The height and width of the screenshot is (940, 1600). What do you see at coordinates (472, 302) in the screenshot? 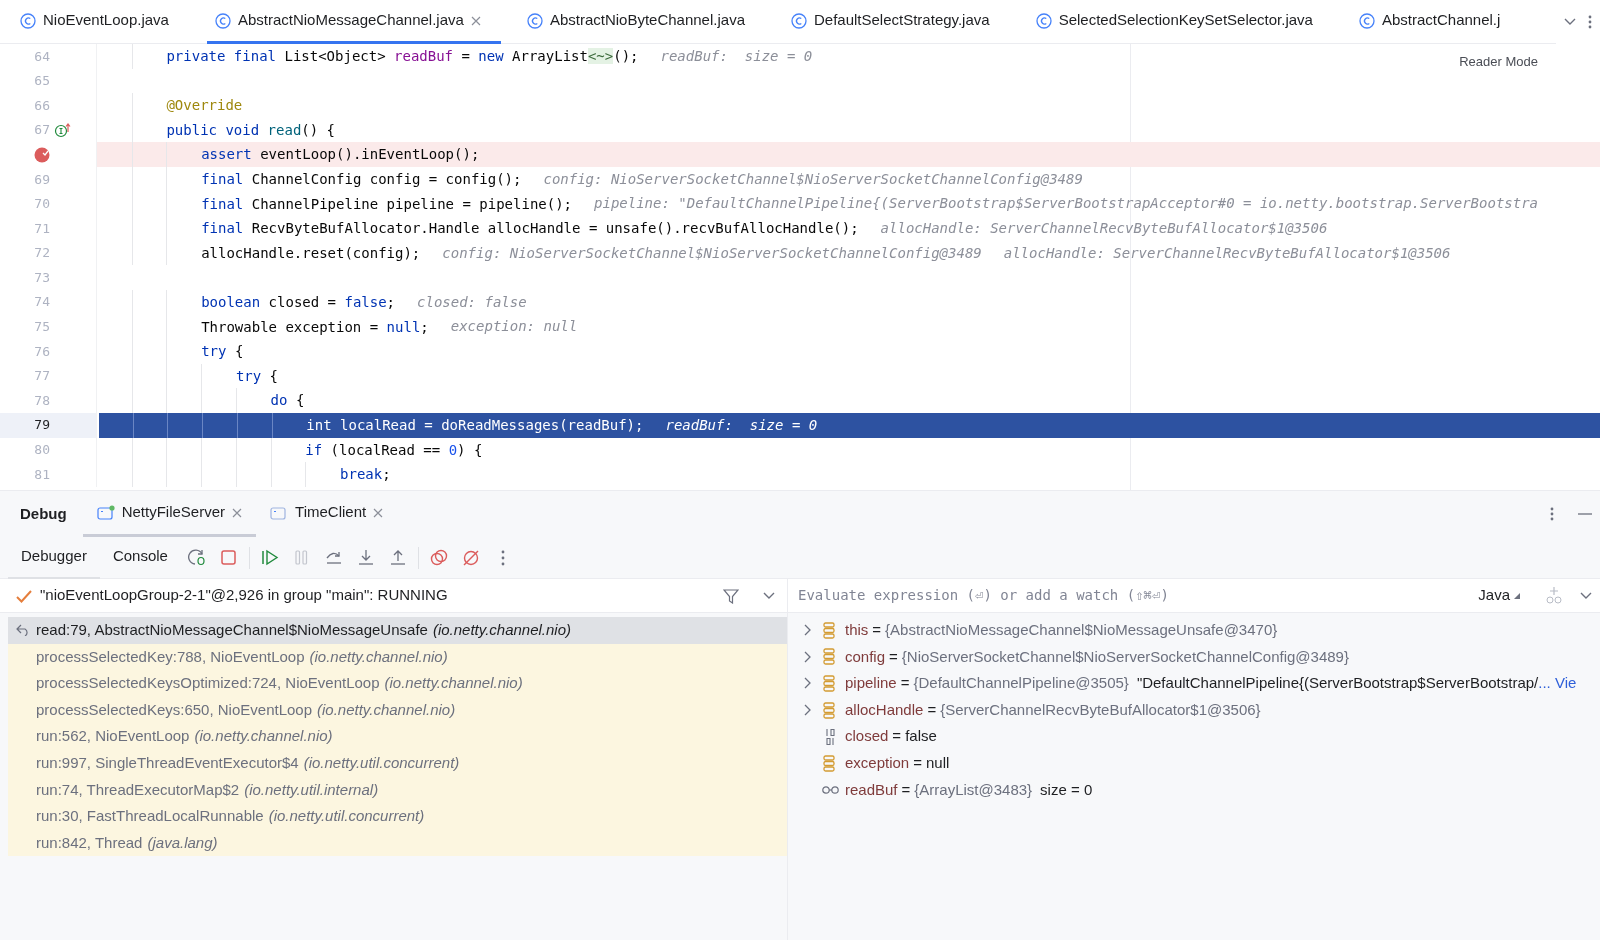
I see `inline-value-hint: closed: false` at bounding box center [472, 302].